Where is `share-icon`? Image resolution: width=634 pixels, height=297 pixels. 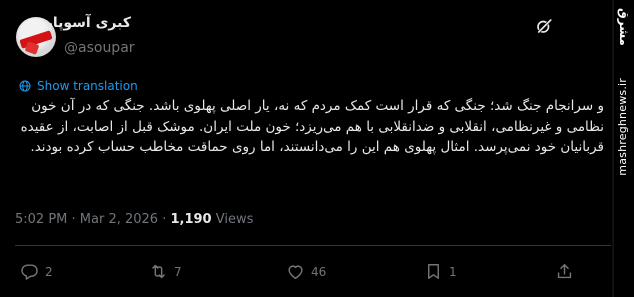 share-icon is located at coordinates (564, 271).